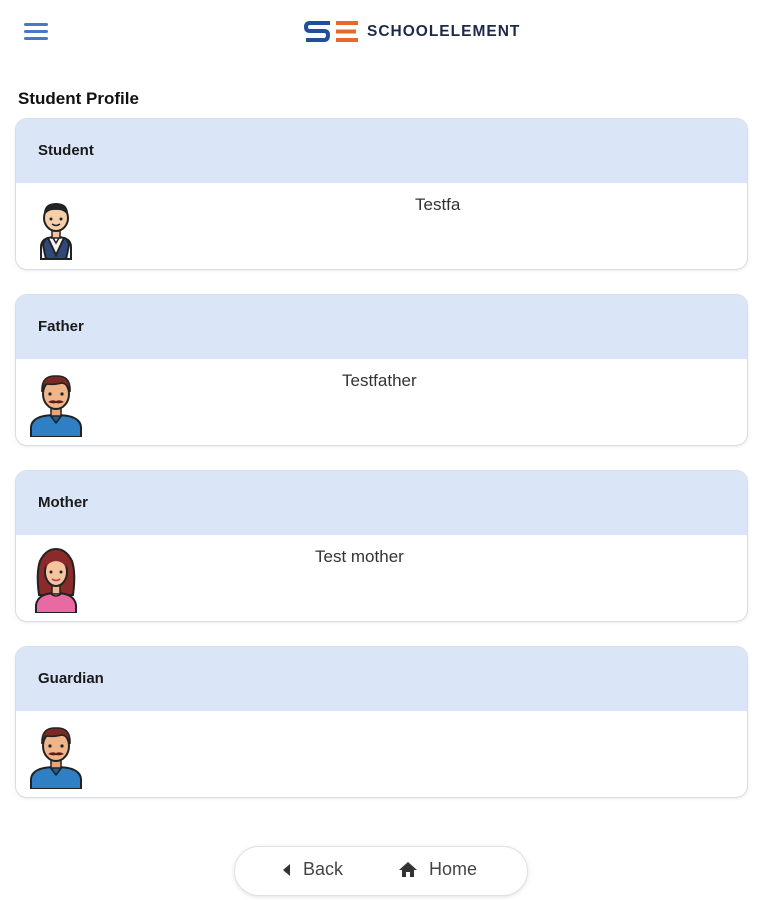  I want to click on home-label: Home, so click(453, 869).